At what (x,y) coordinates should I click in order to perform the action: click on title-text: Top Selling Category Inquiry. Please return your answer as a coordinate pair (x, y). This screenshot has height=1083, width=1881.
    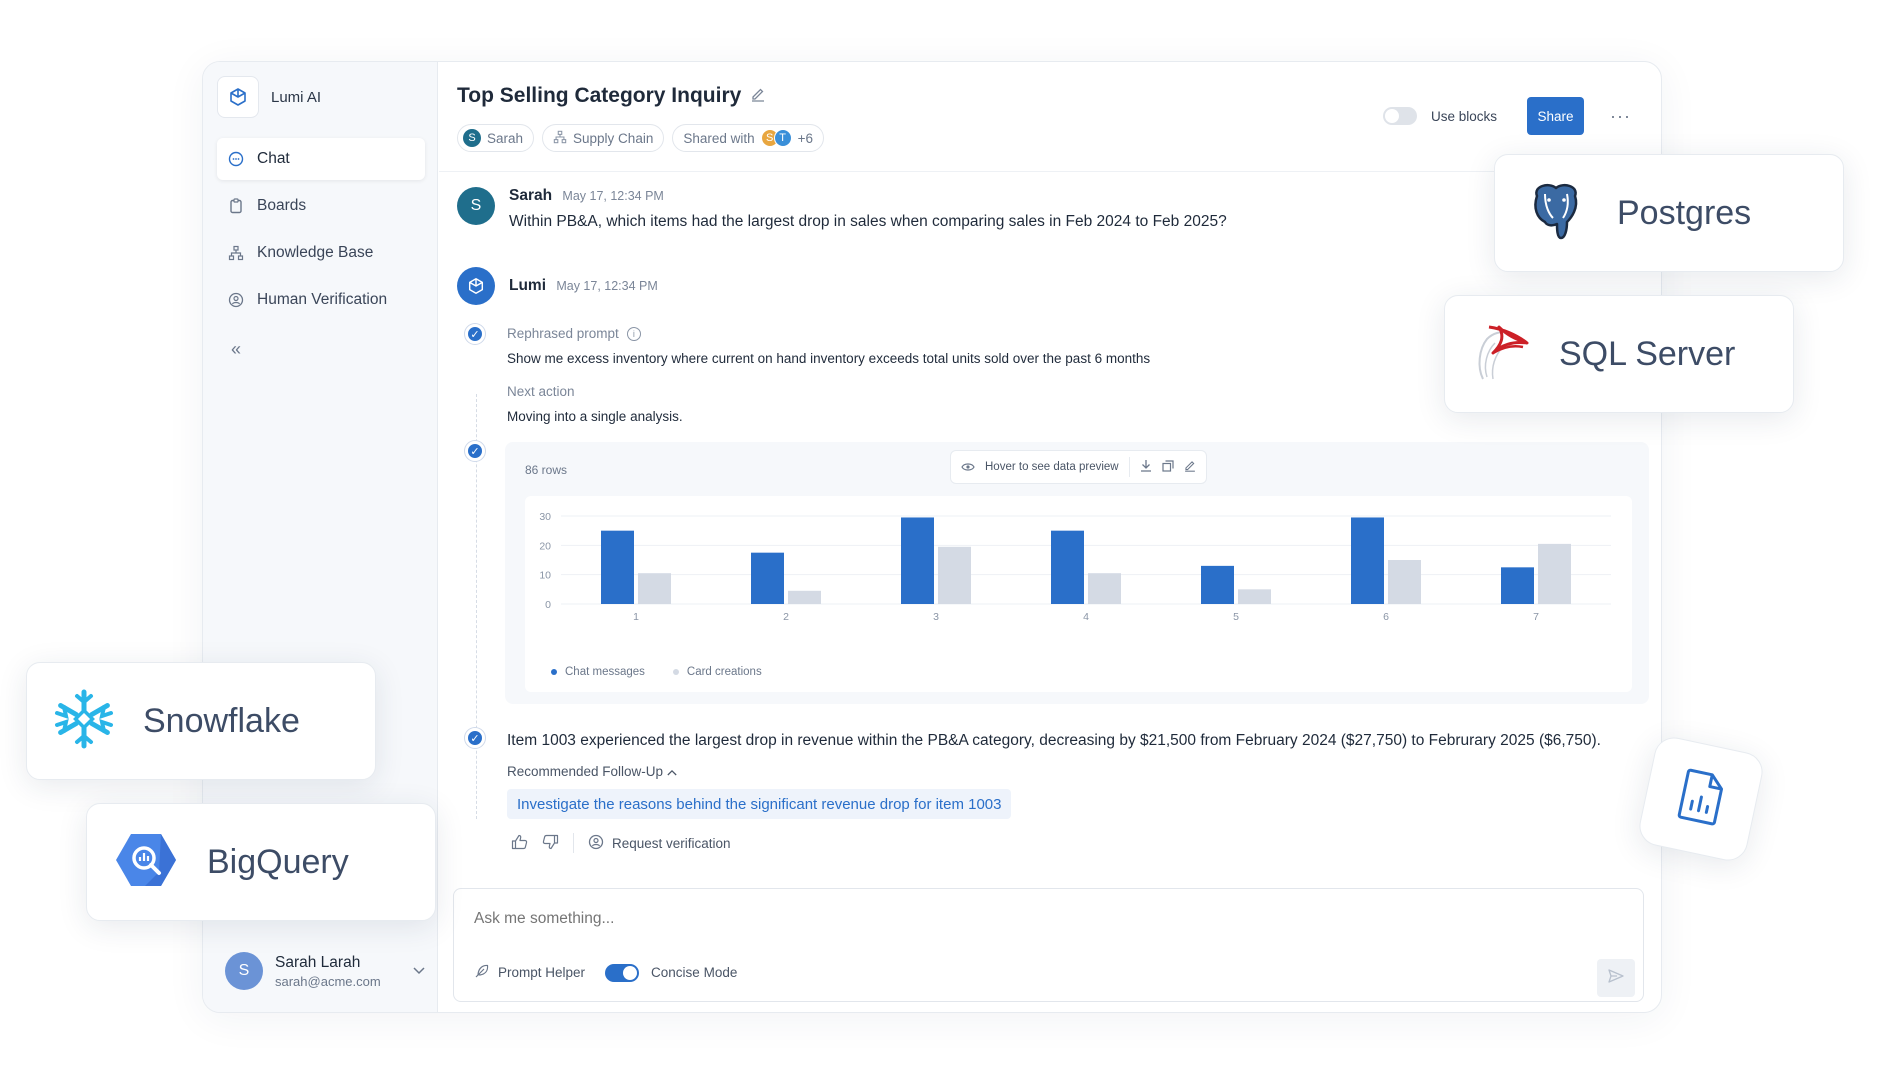
    Looking at the image, I should click on (599, 95).